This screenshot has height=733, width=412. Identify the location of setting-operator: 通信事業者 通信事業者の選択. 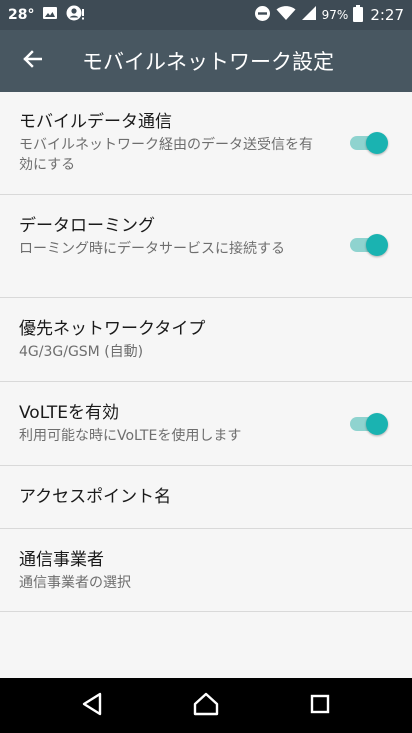
(206, 570).